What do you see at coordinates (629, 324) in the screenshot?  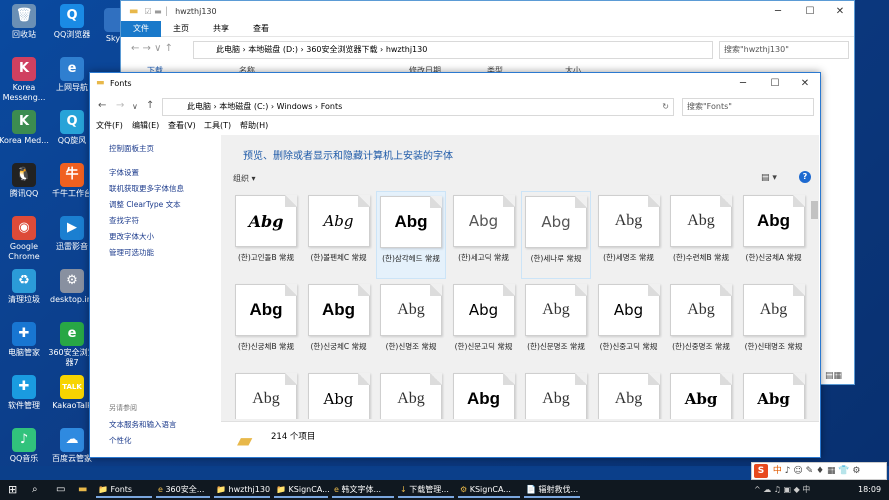 I see `font-tile: Abg (한)신중고딕 常规` at bounding box center [629, 324].